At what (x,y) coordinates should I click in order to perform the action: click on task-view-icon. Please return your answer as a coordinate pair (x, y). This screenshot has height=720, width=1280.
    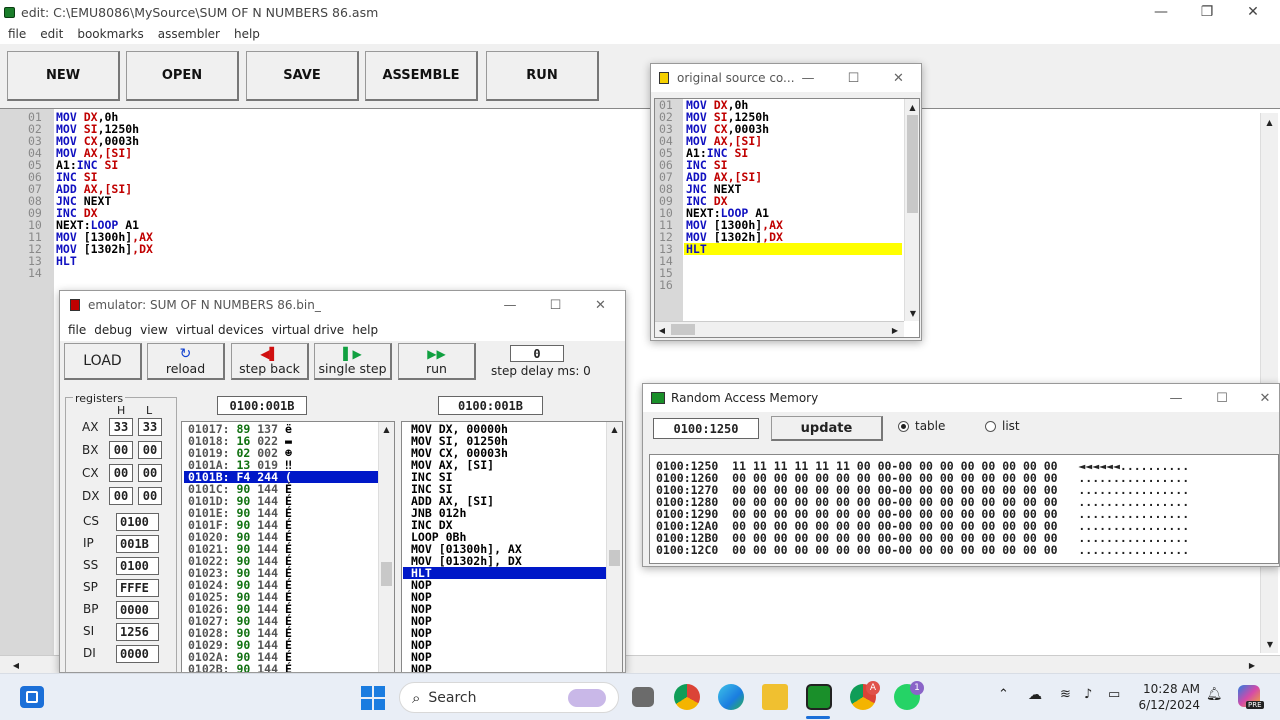
    Looking at the image, I should click on (643, 697).